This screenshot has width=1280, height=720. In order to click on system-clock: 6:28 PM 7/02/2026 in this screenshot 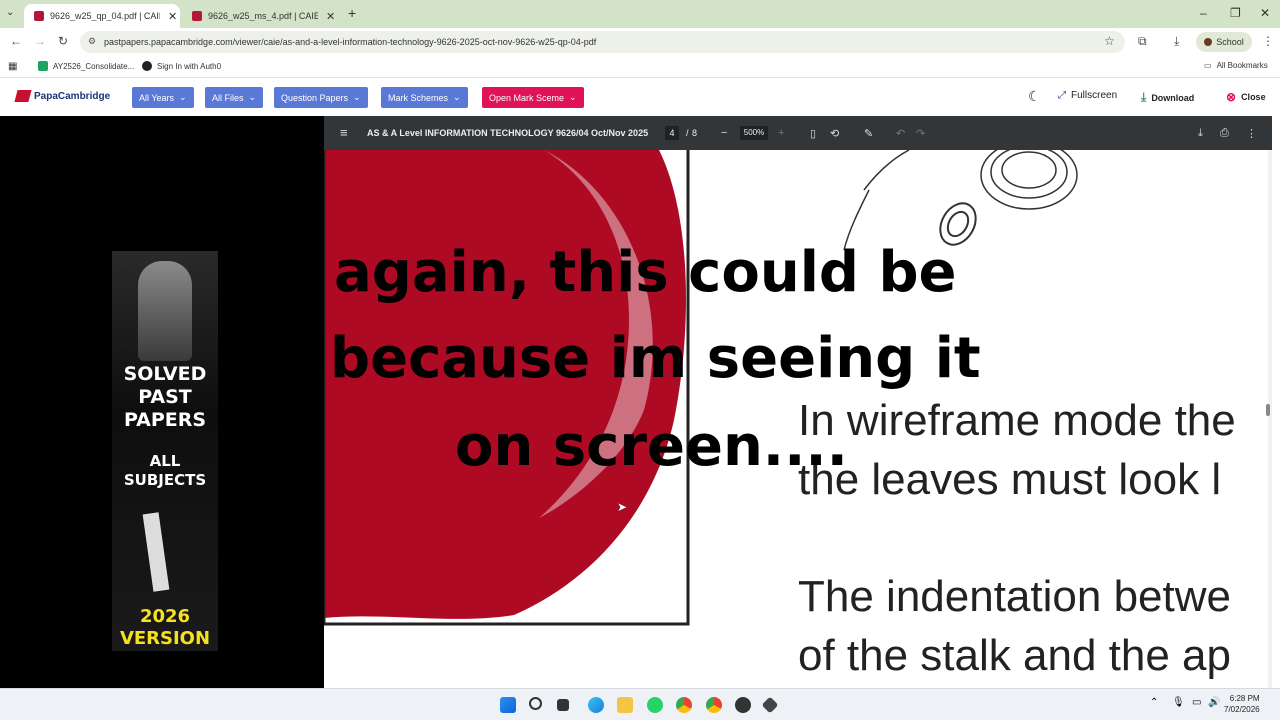, I will do `click(1242, 704)`.